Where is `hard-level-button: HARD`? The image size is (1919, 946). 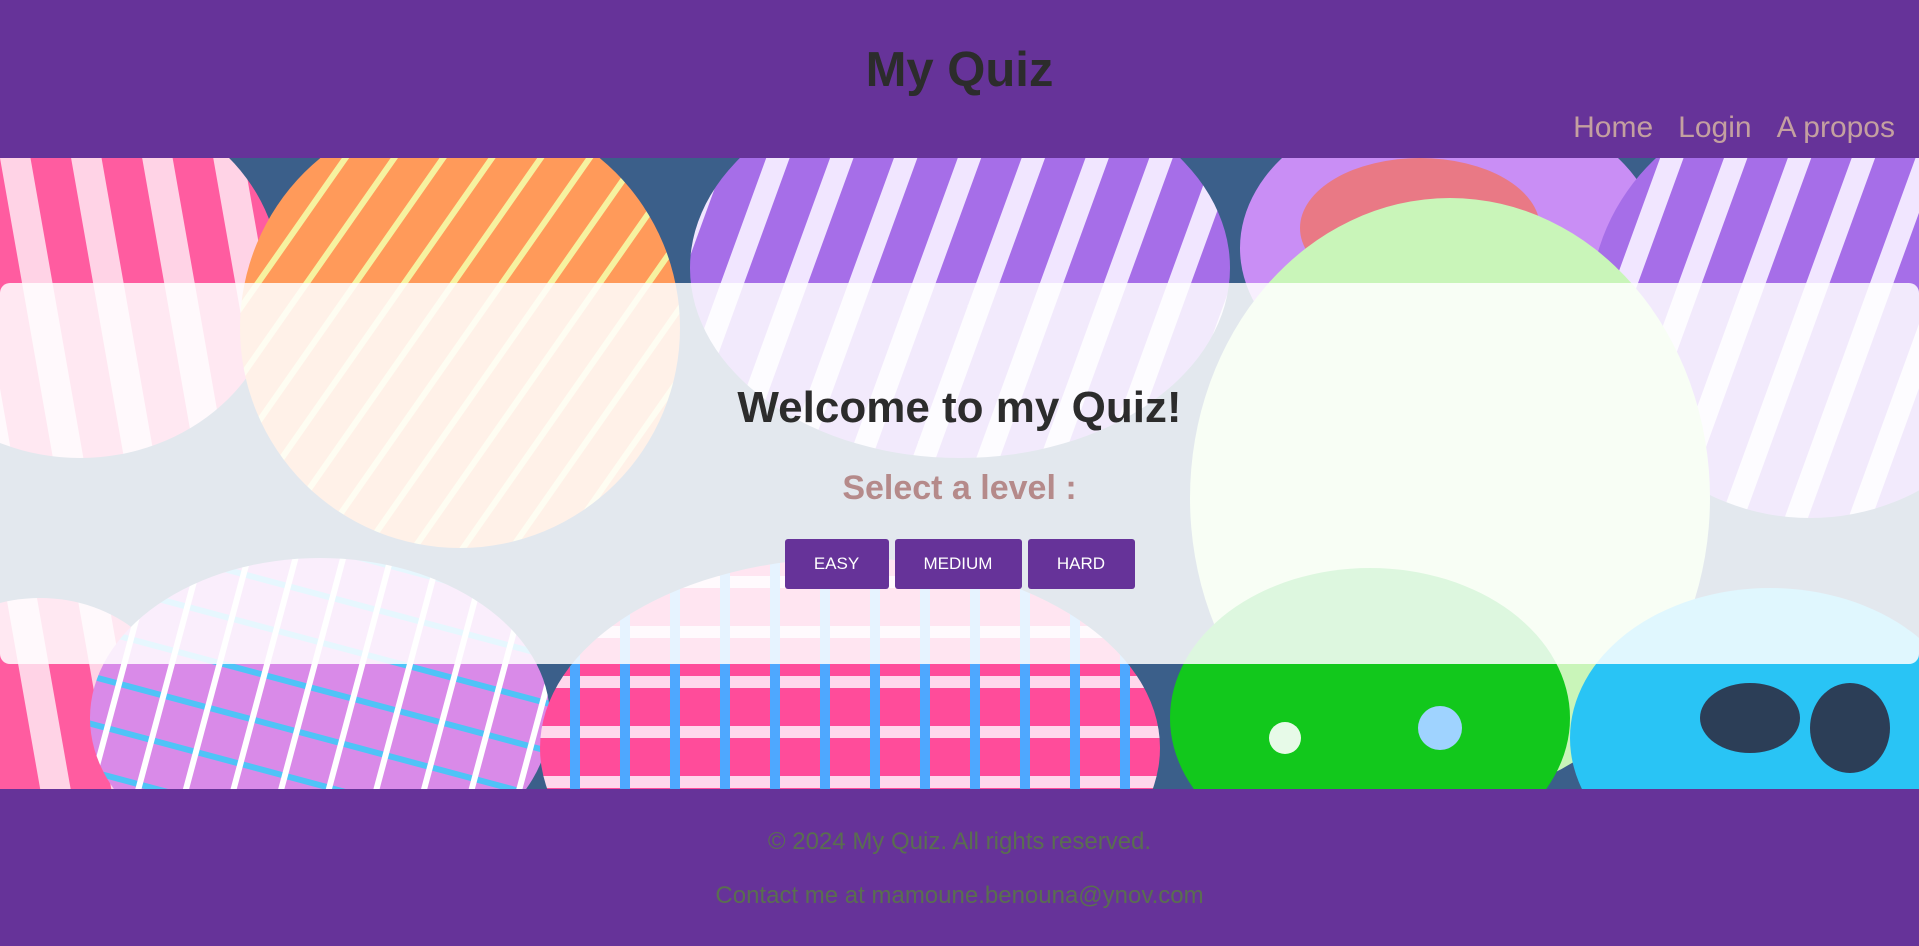
hard-level-button: HARD is located at coordinates (1081, 564).